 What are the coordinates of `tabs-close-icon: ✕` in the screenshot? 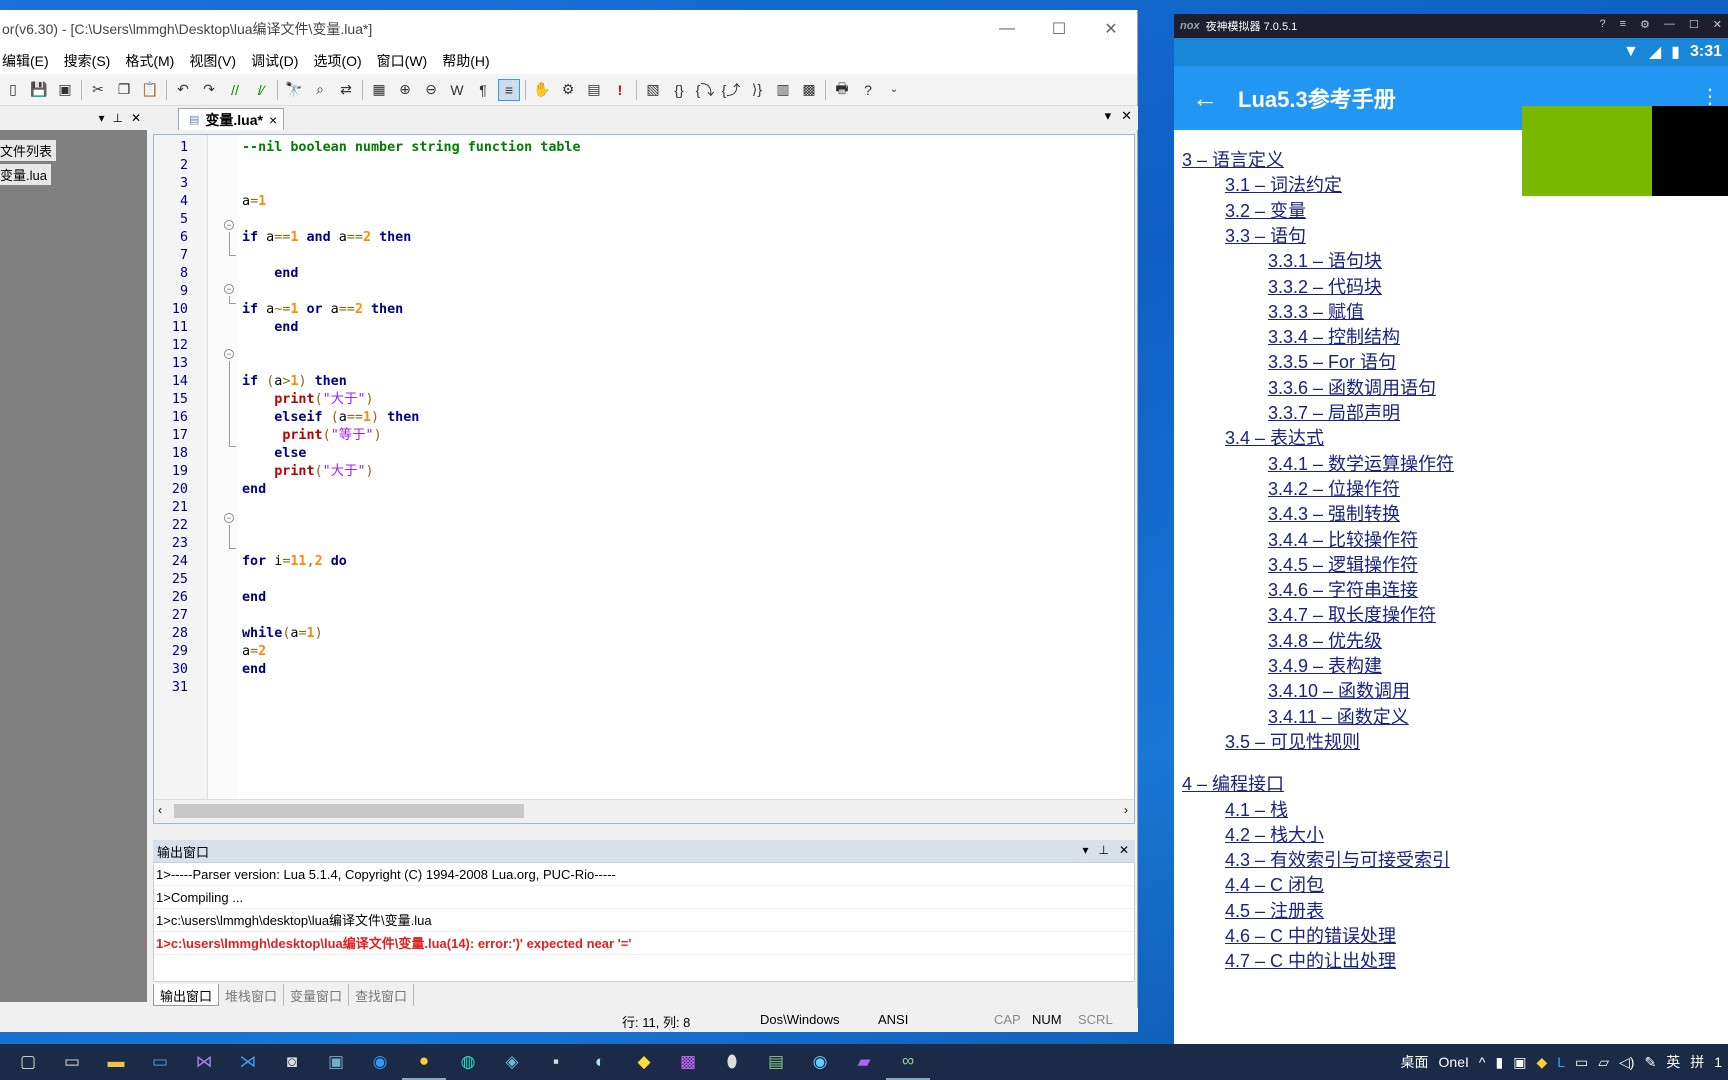 It's located at (1126, 116).